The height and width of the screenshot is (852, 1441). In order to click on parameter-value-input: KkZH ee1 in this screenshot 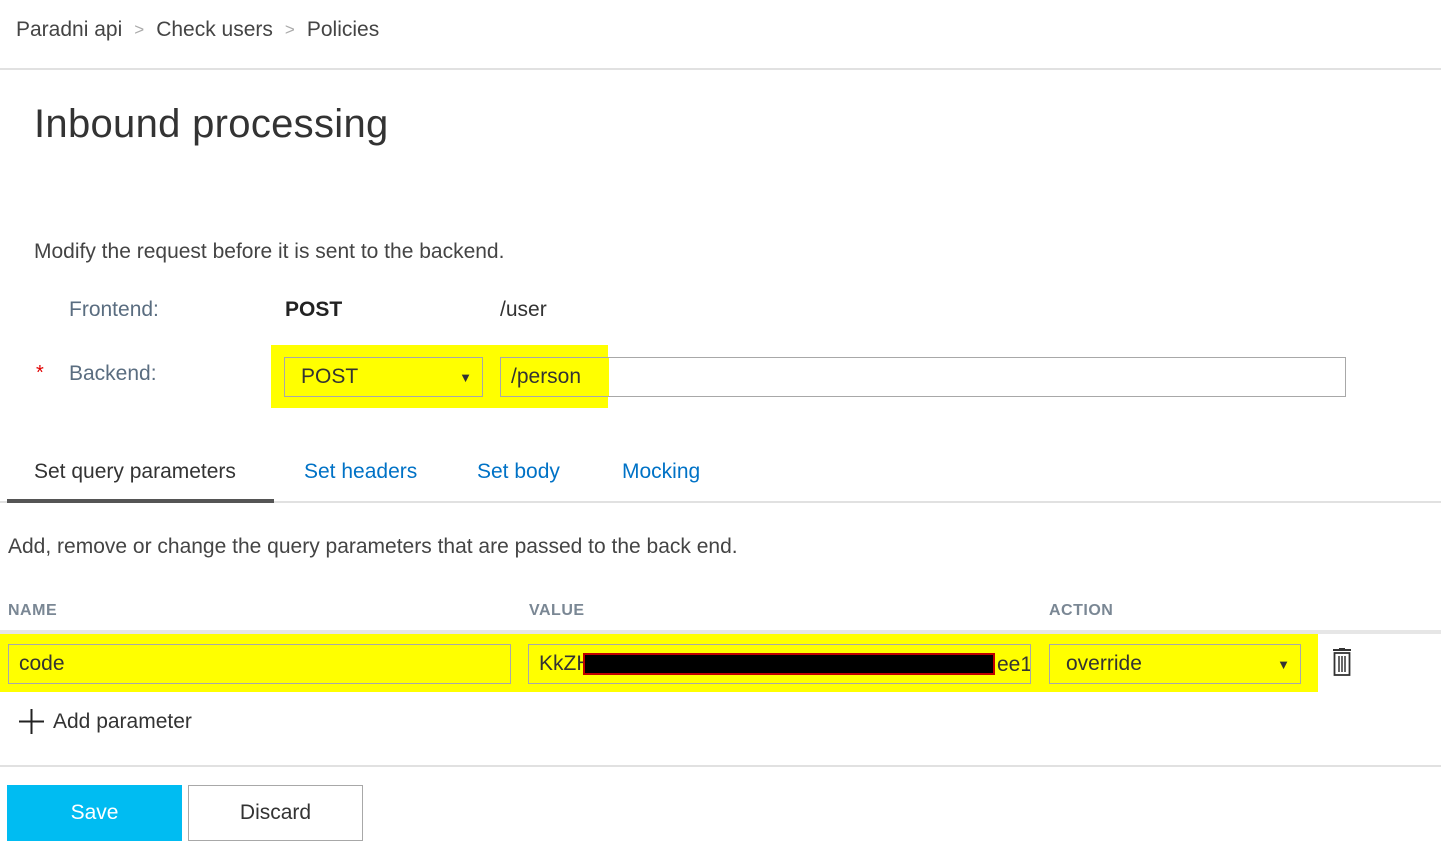, I will do `click(779, 664)`.